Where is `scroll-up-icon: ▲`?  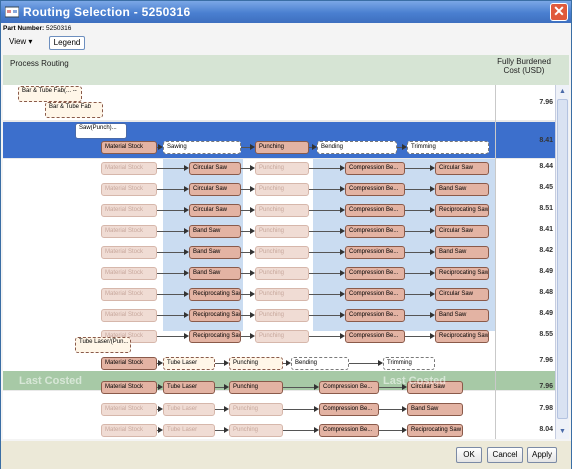 scroll-up-icon: ▲ is located at coordinates (562, 91).